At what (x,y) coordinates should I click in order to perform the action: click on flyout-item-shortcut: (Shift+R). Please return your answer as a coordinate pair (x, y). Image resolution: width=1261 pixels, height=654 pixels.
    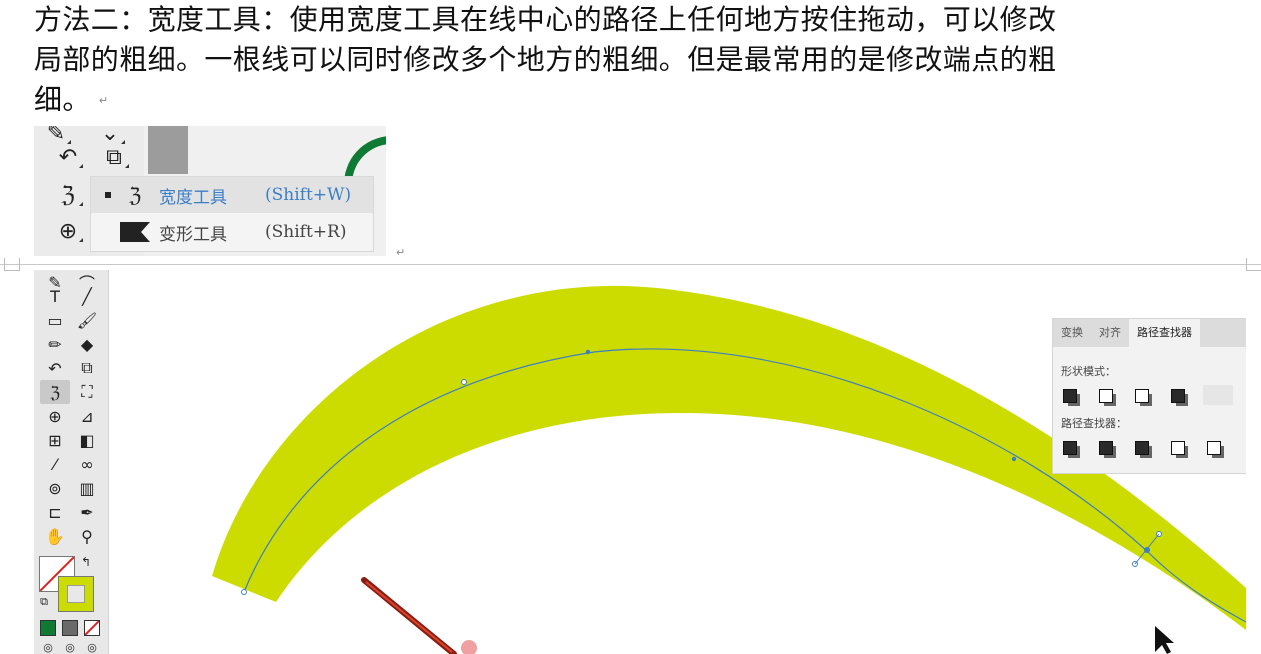
    Looking at the image, I should click on (306, 232).